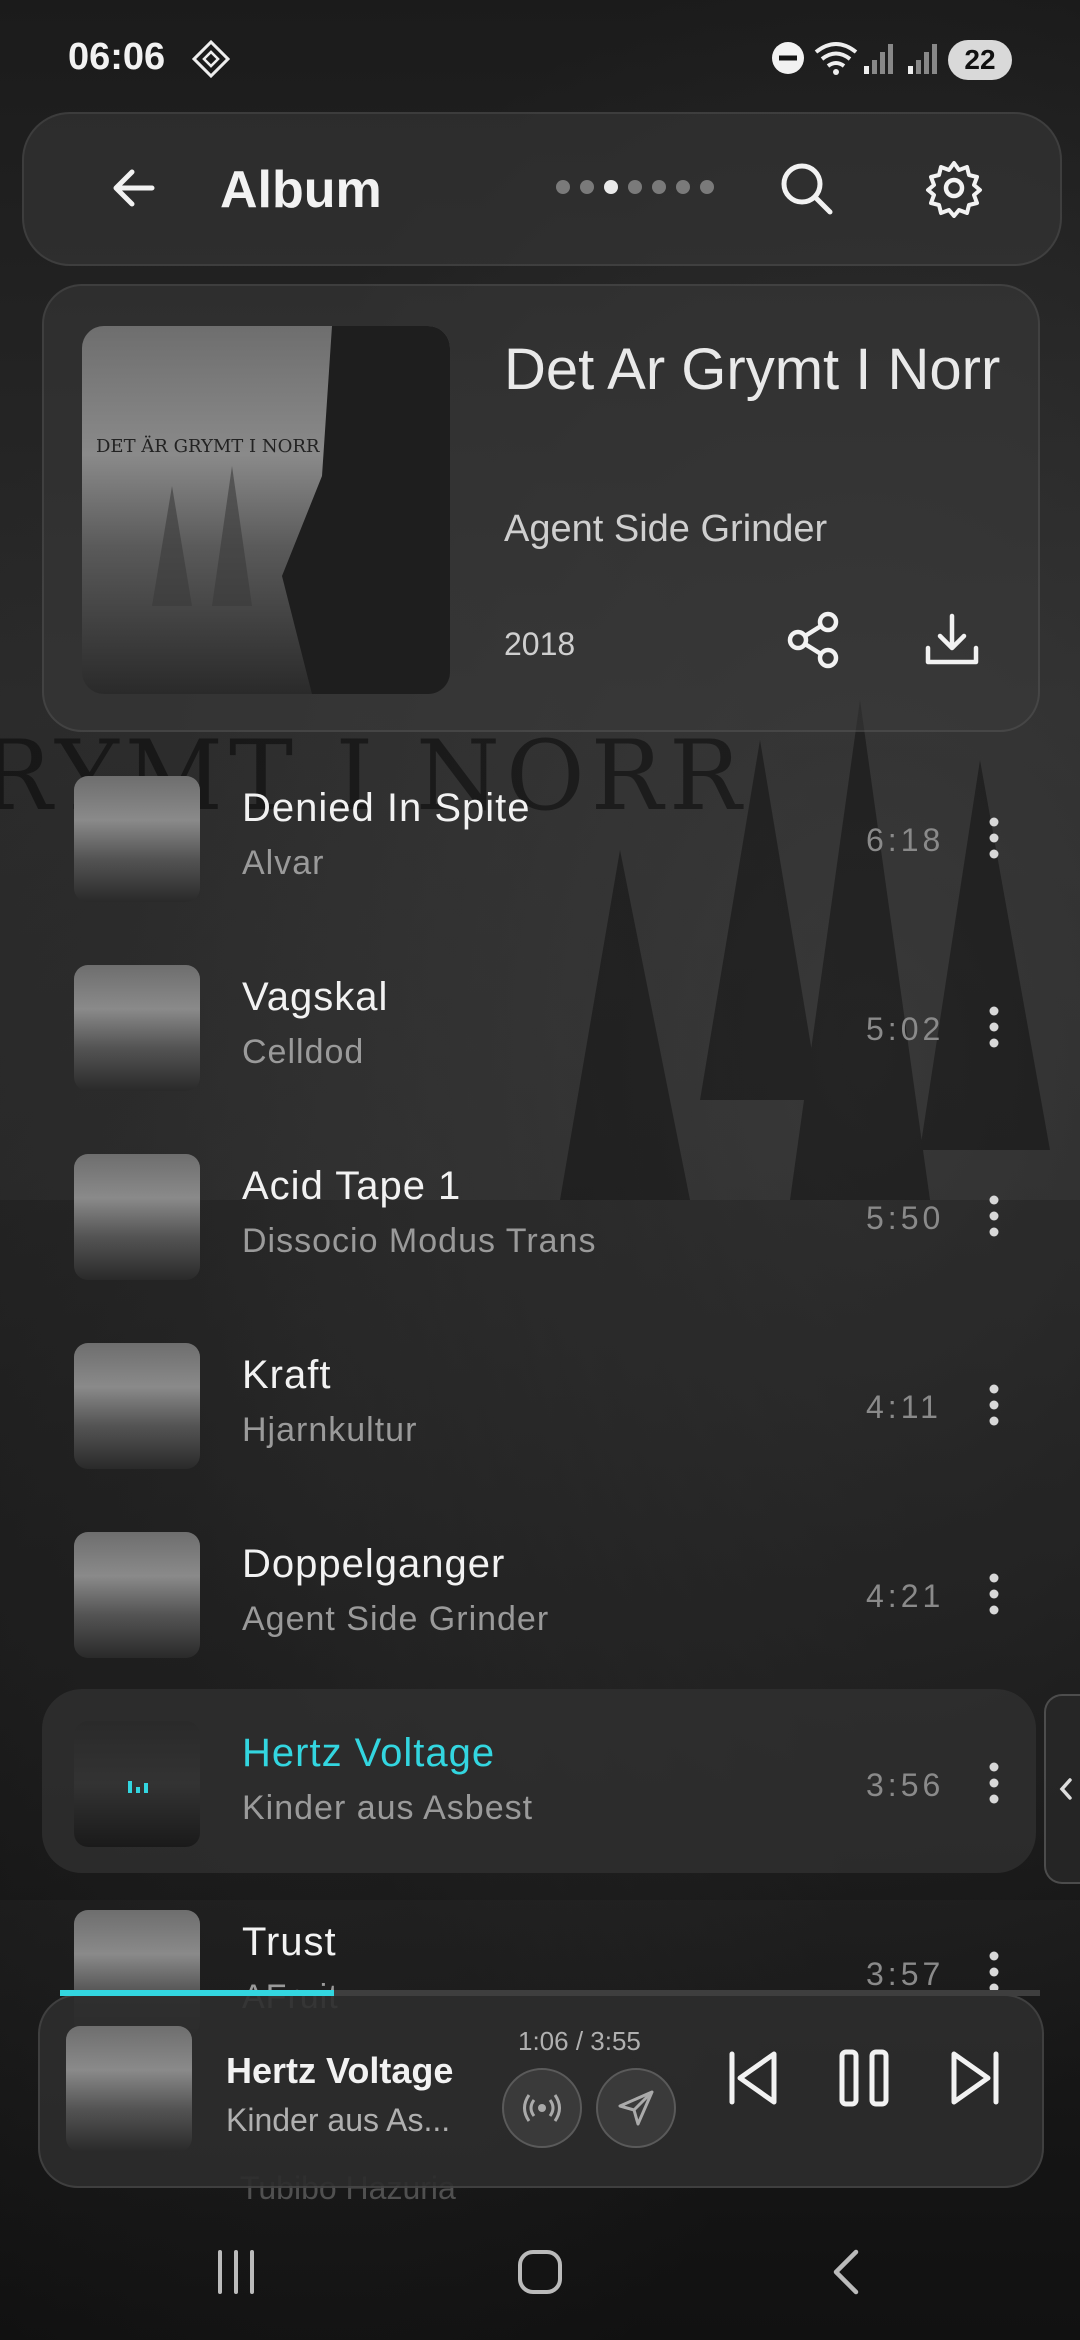  I want to click on download-icon, so click(952, 640).